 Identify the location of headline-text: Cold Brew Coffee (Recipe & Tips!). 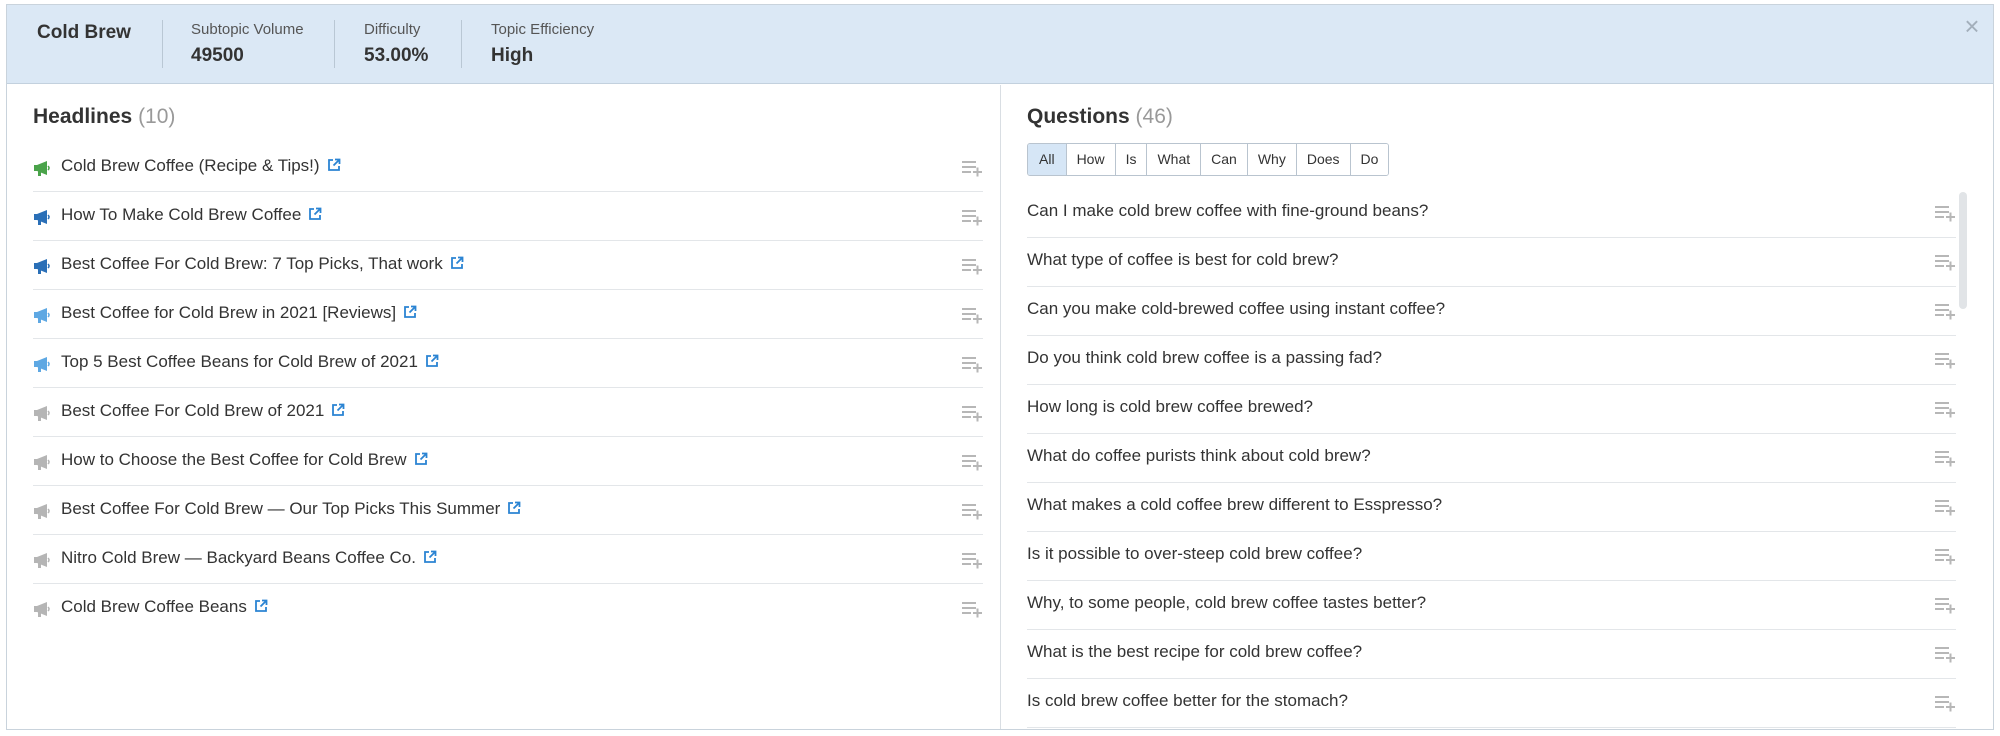
(190, 165).